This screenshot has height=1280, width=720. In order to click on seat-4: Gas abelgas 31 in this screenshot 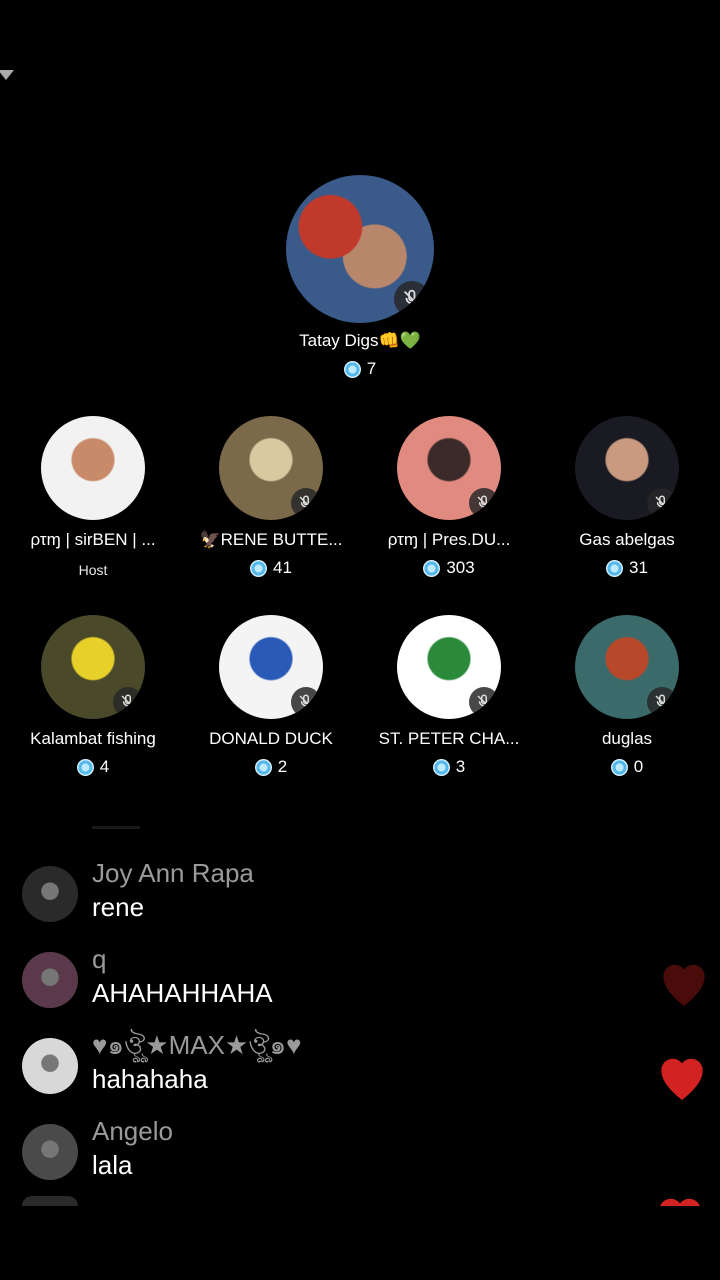, I will do `click(627, 497)`.